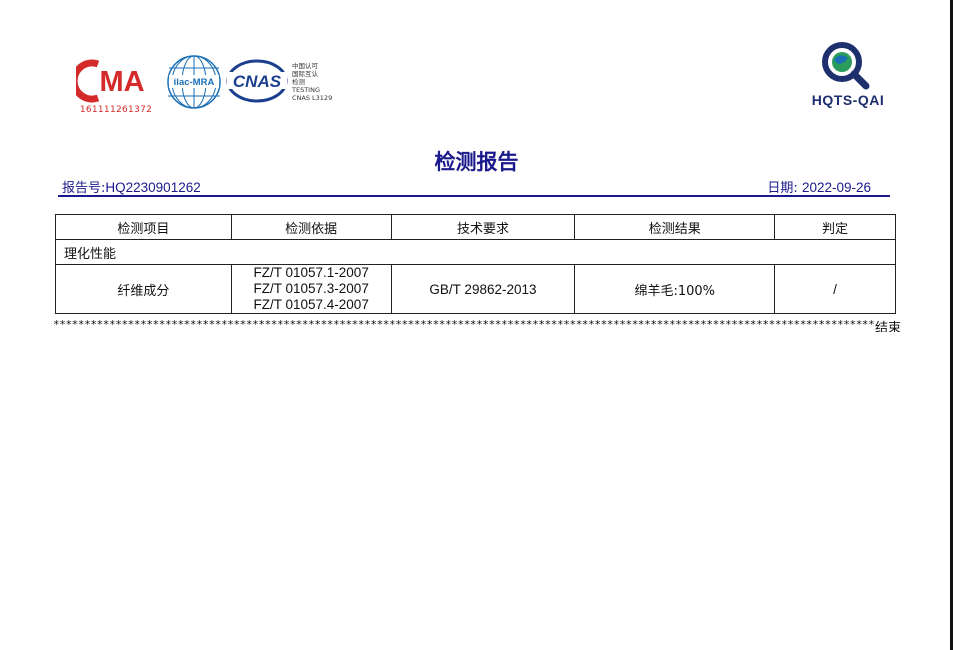  I want to click on report-number: 报告号:HQ2230901262, so click(131, 186).